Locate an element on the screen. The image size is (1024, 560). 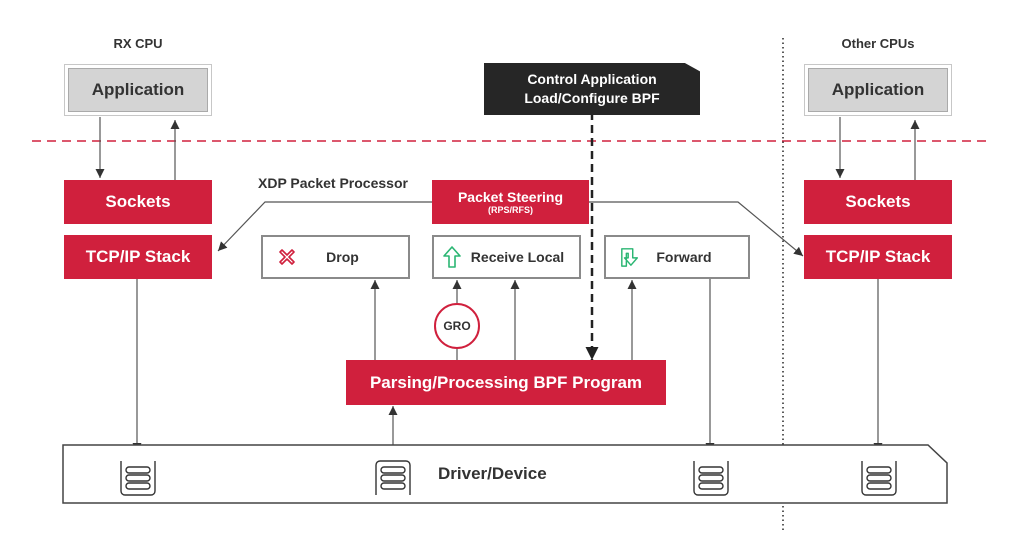
gro-circle: GRO is located at coordinates (457, 326).